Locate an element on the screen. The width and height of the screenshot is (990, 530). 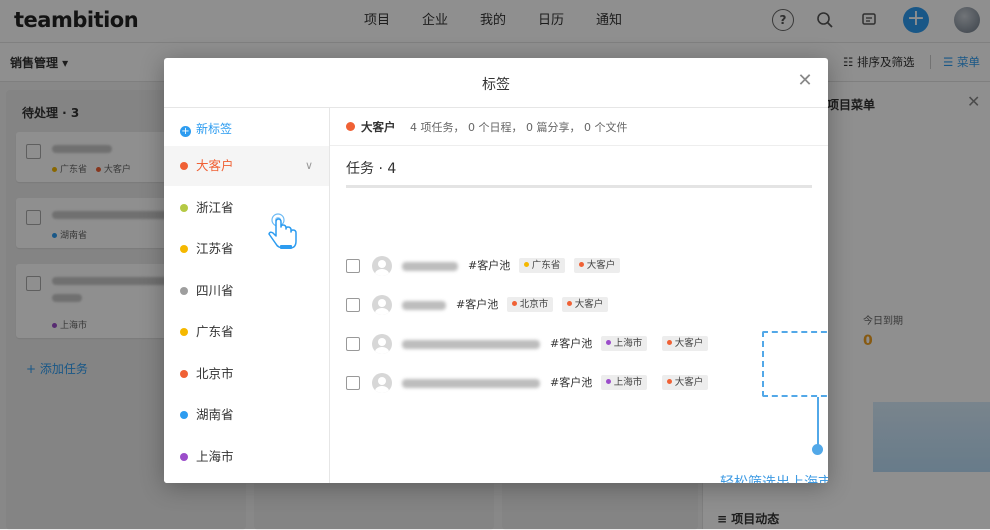
tag-chip: 广东省 is located at coordinates (542, 265).